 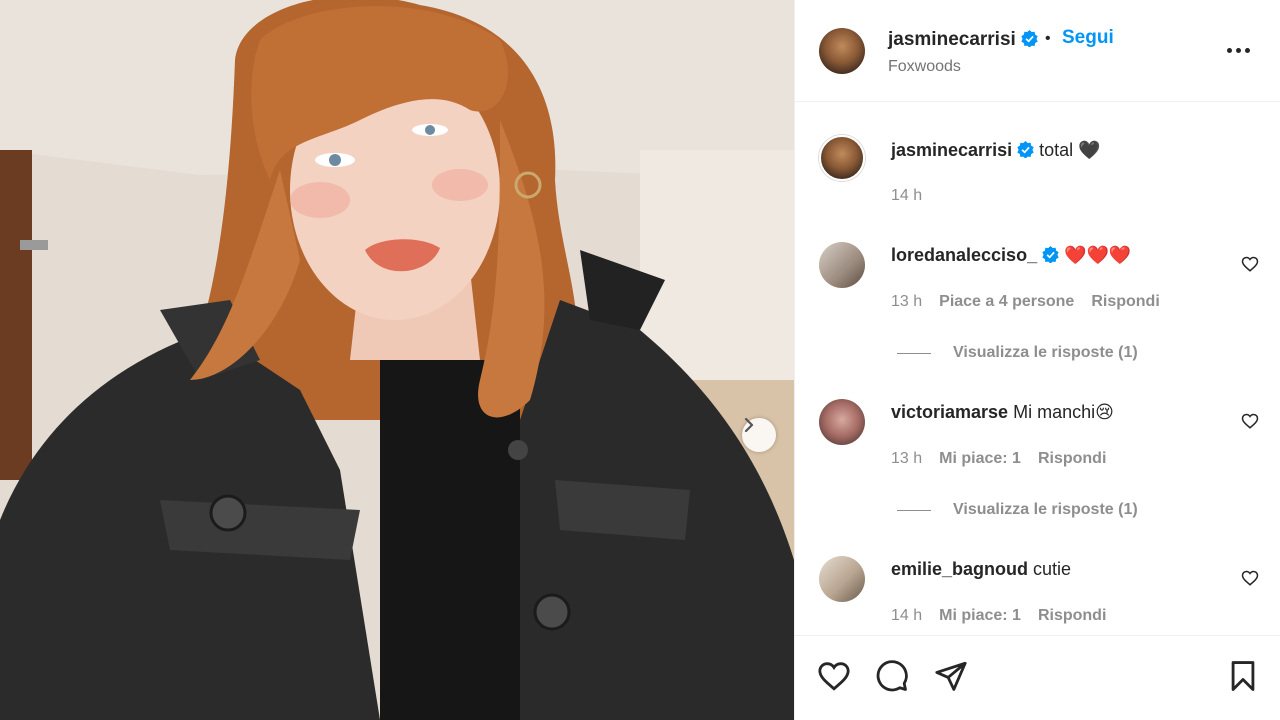 I want to click on comment-text: ❤️❤️❤️, so click(x=1098, y=255).